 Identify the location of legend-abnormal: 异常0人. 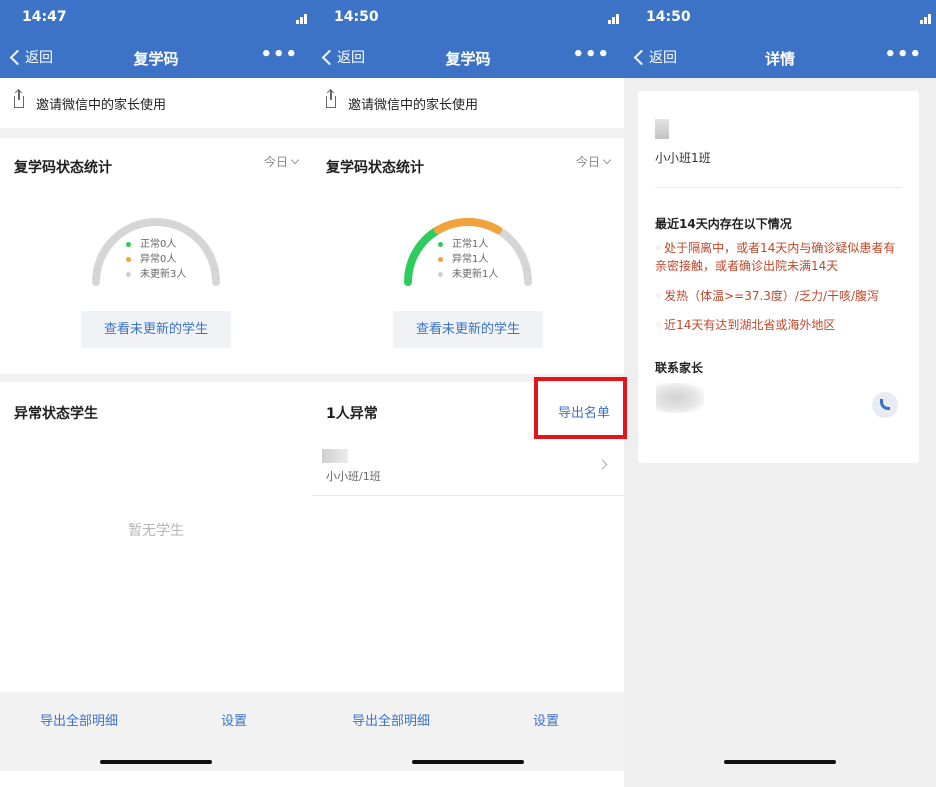
(156, 259).